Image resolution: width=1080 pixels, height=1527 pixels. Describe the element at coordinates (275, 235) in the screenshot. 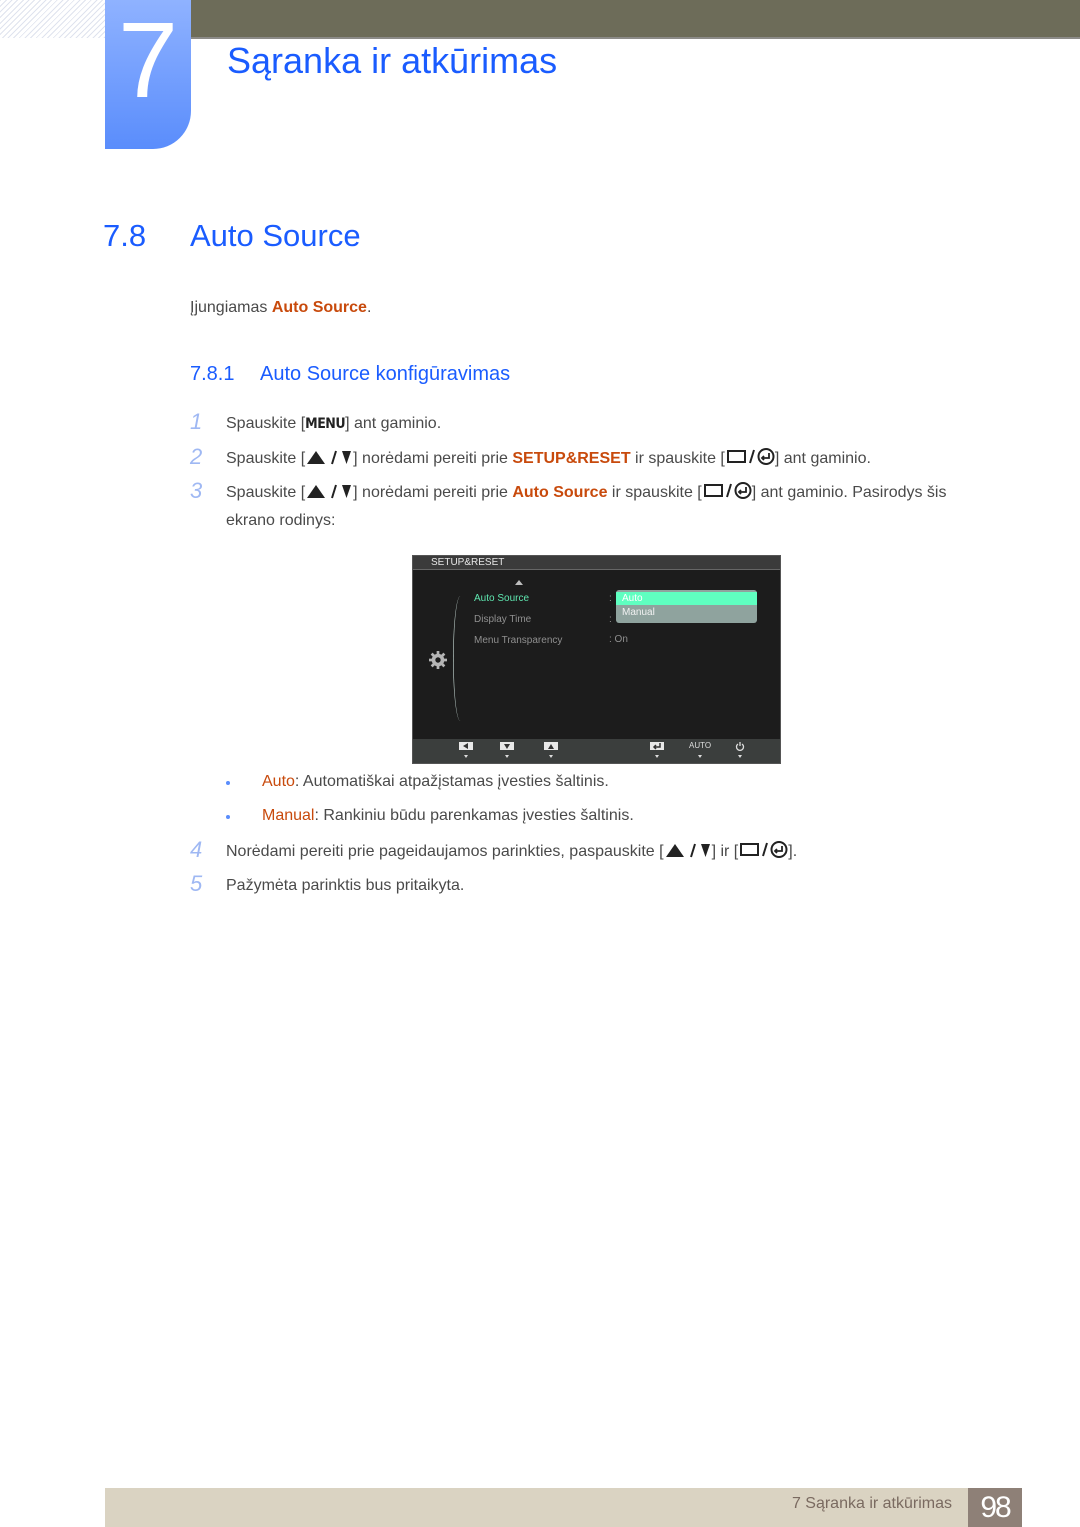

I see `section-title: Auto Source` at that location.